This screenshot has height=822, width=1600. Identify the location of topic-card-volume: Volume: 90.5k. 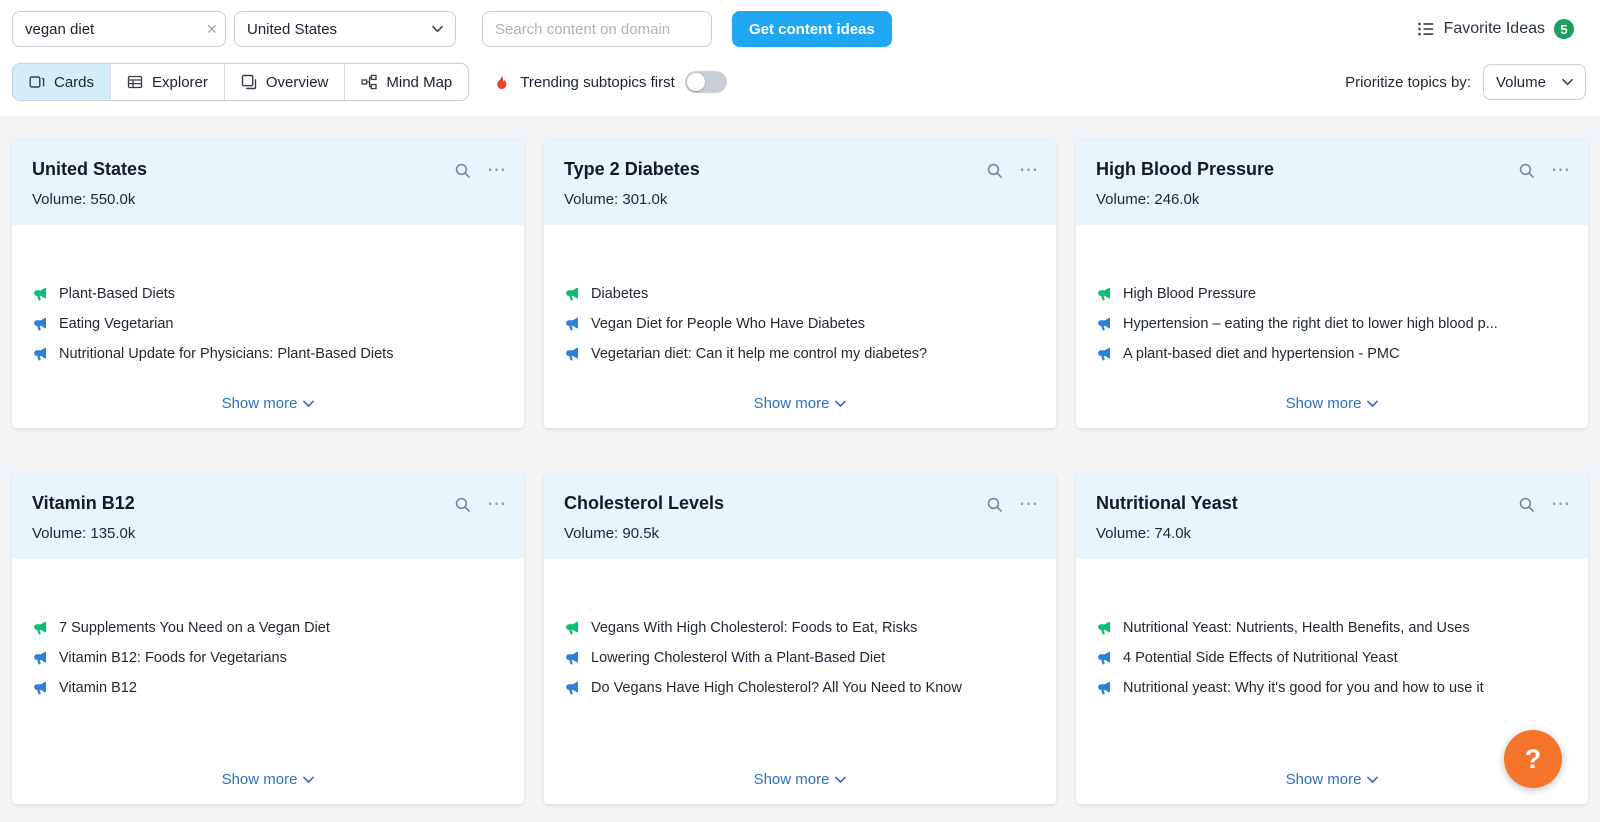
(612, 533).